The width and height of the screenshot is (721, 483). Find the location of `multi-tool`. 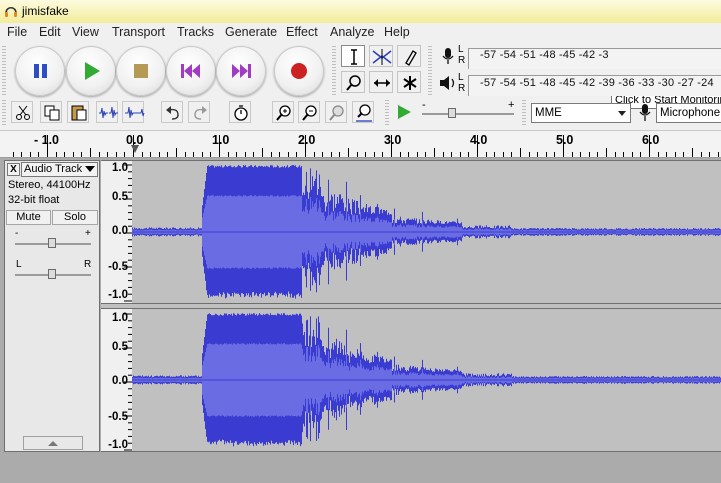

multi-tool is located at coordinates (409, 82).